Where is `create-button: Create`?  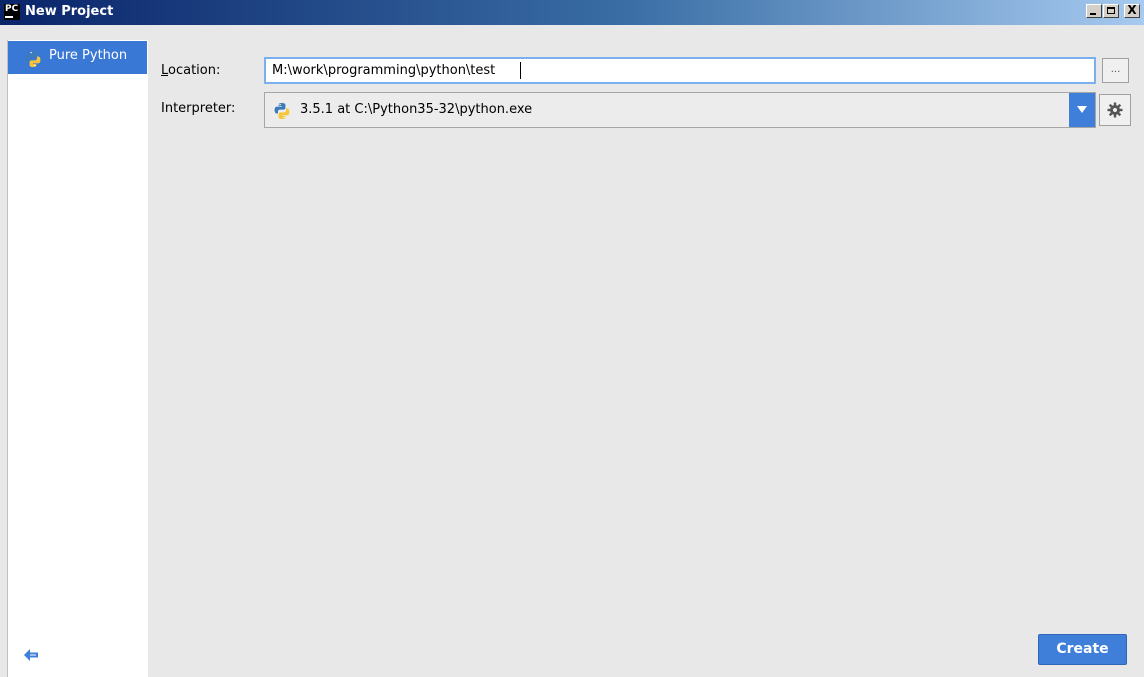 create-button: Create is located at coordinates (1082, 649).